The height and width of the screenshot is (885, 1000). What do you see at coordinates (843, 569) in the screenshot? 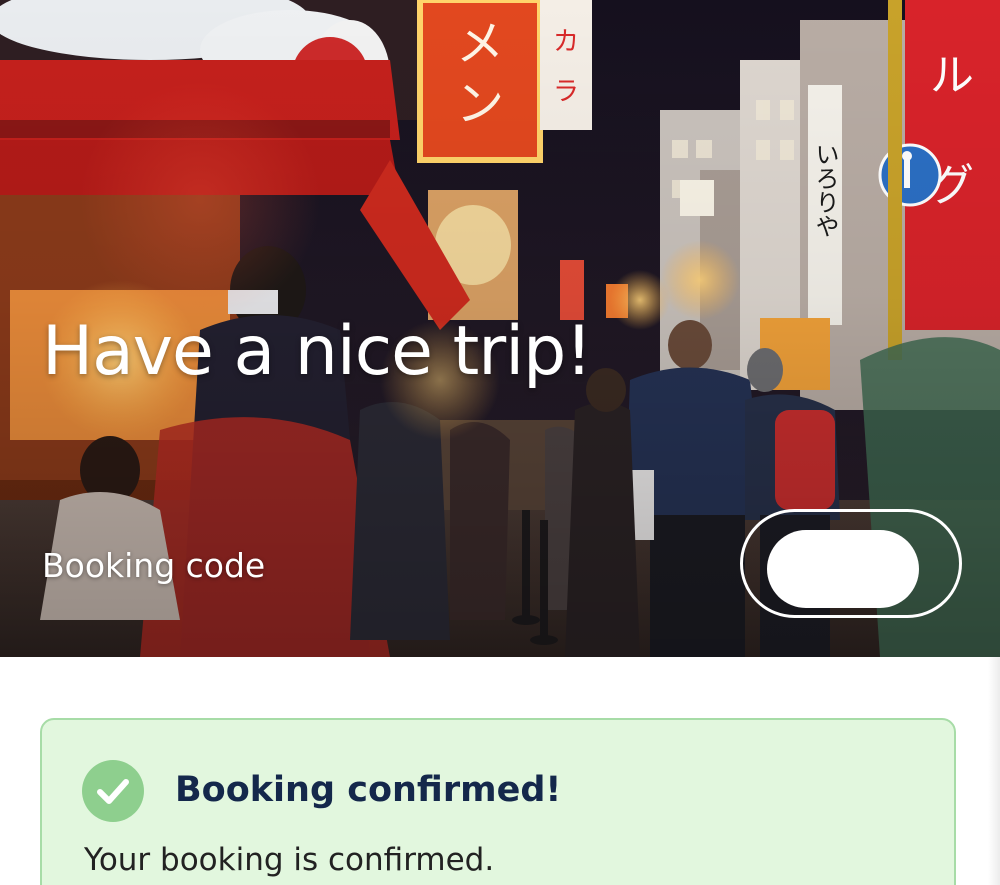
I see `booking-code-value` at bounding box center [843, 569].